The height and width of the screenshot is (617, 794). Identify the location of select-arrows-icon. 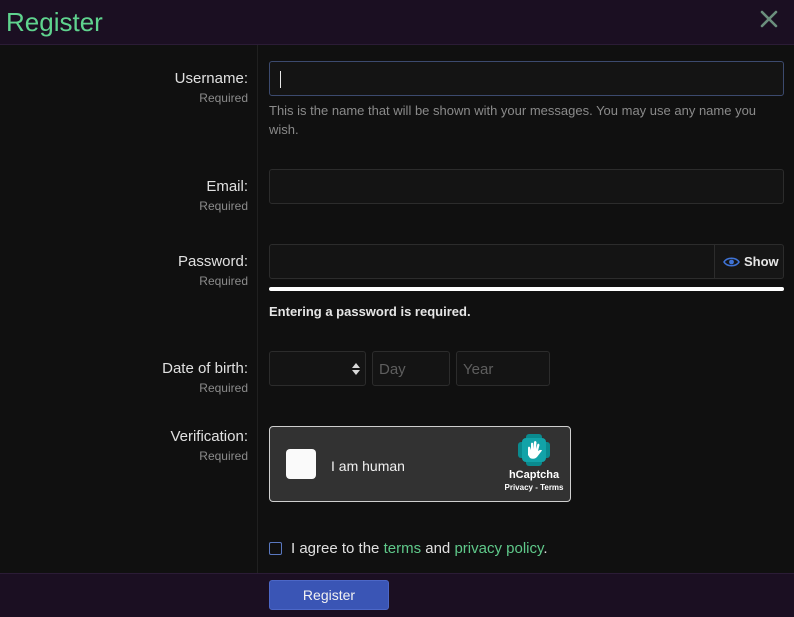
(356, 369).